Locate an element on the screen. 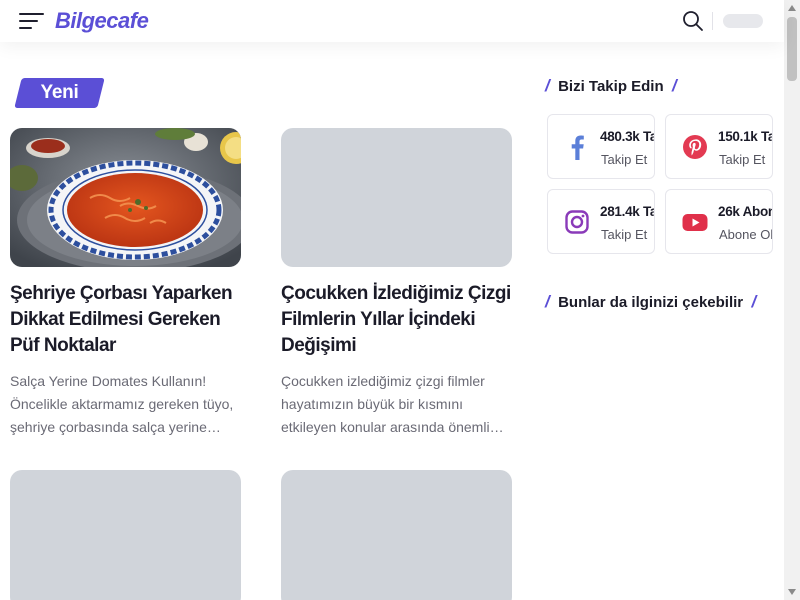 Image resolution: width=800 pixels, height=600 pixels. youtube-icon is located at coordinates (695, 222).